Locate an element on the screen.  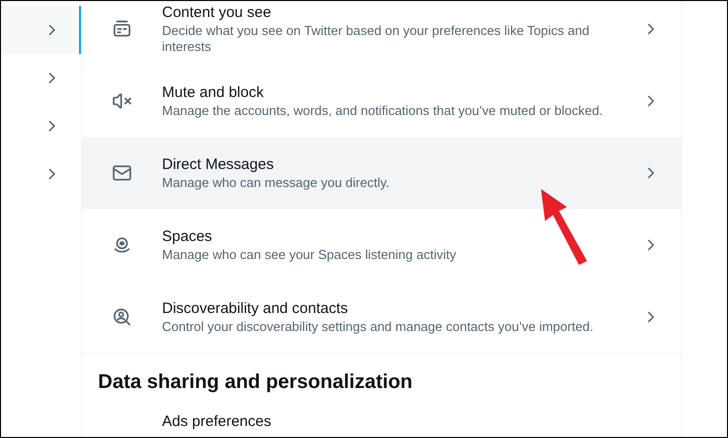
setting-title: Spaces is located at coordinates (188, 237).